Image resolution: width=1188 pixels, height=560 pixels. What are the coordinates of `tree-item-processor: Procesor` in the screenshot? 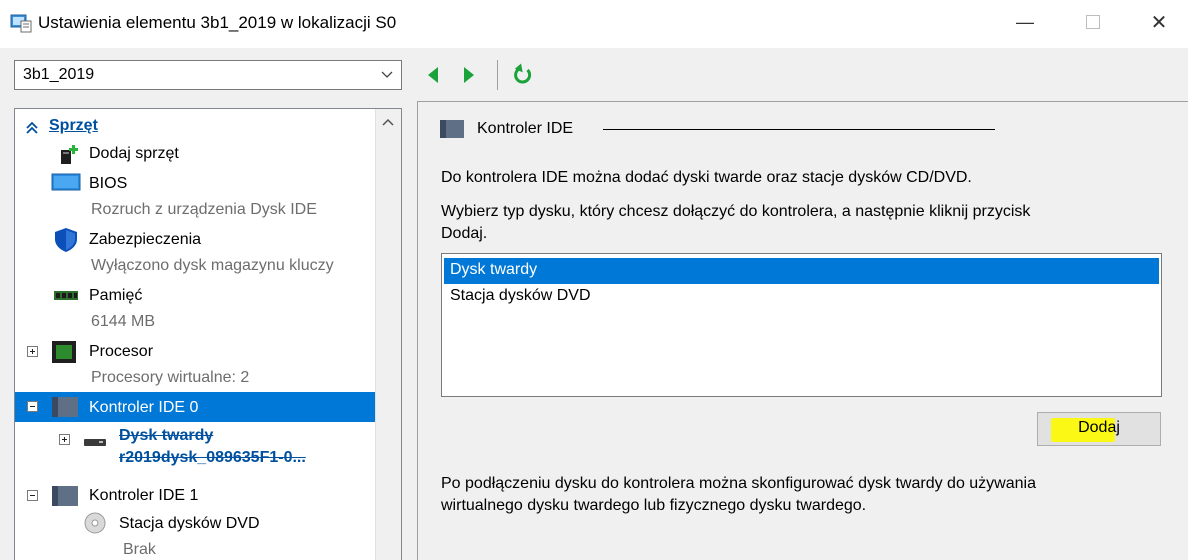 It's located at (121, 352).